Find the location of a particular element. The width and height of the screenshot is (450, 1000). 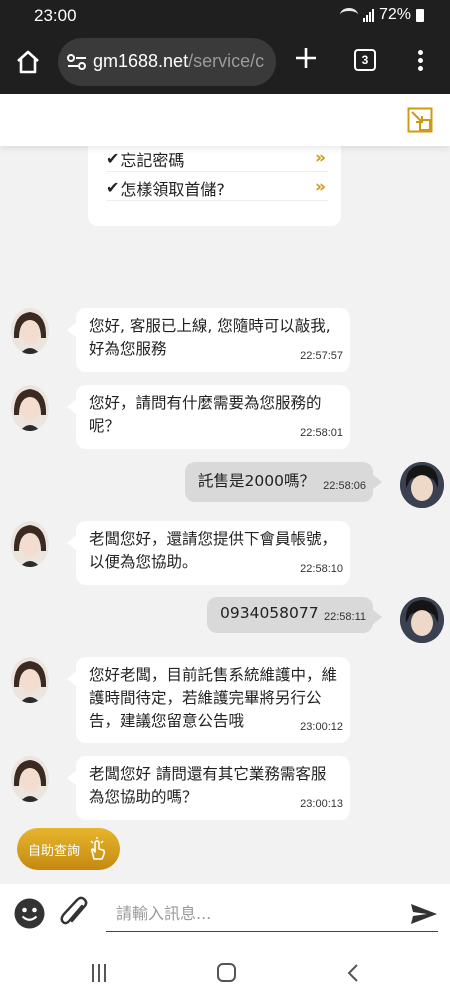

agent-message: 您好, 客服已上線, 您隨時可以敲我, 好為您服務 22:57:57 is located at coordinates (208, 340).